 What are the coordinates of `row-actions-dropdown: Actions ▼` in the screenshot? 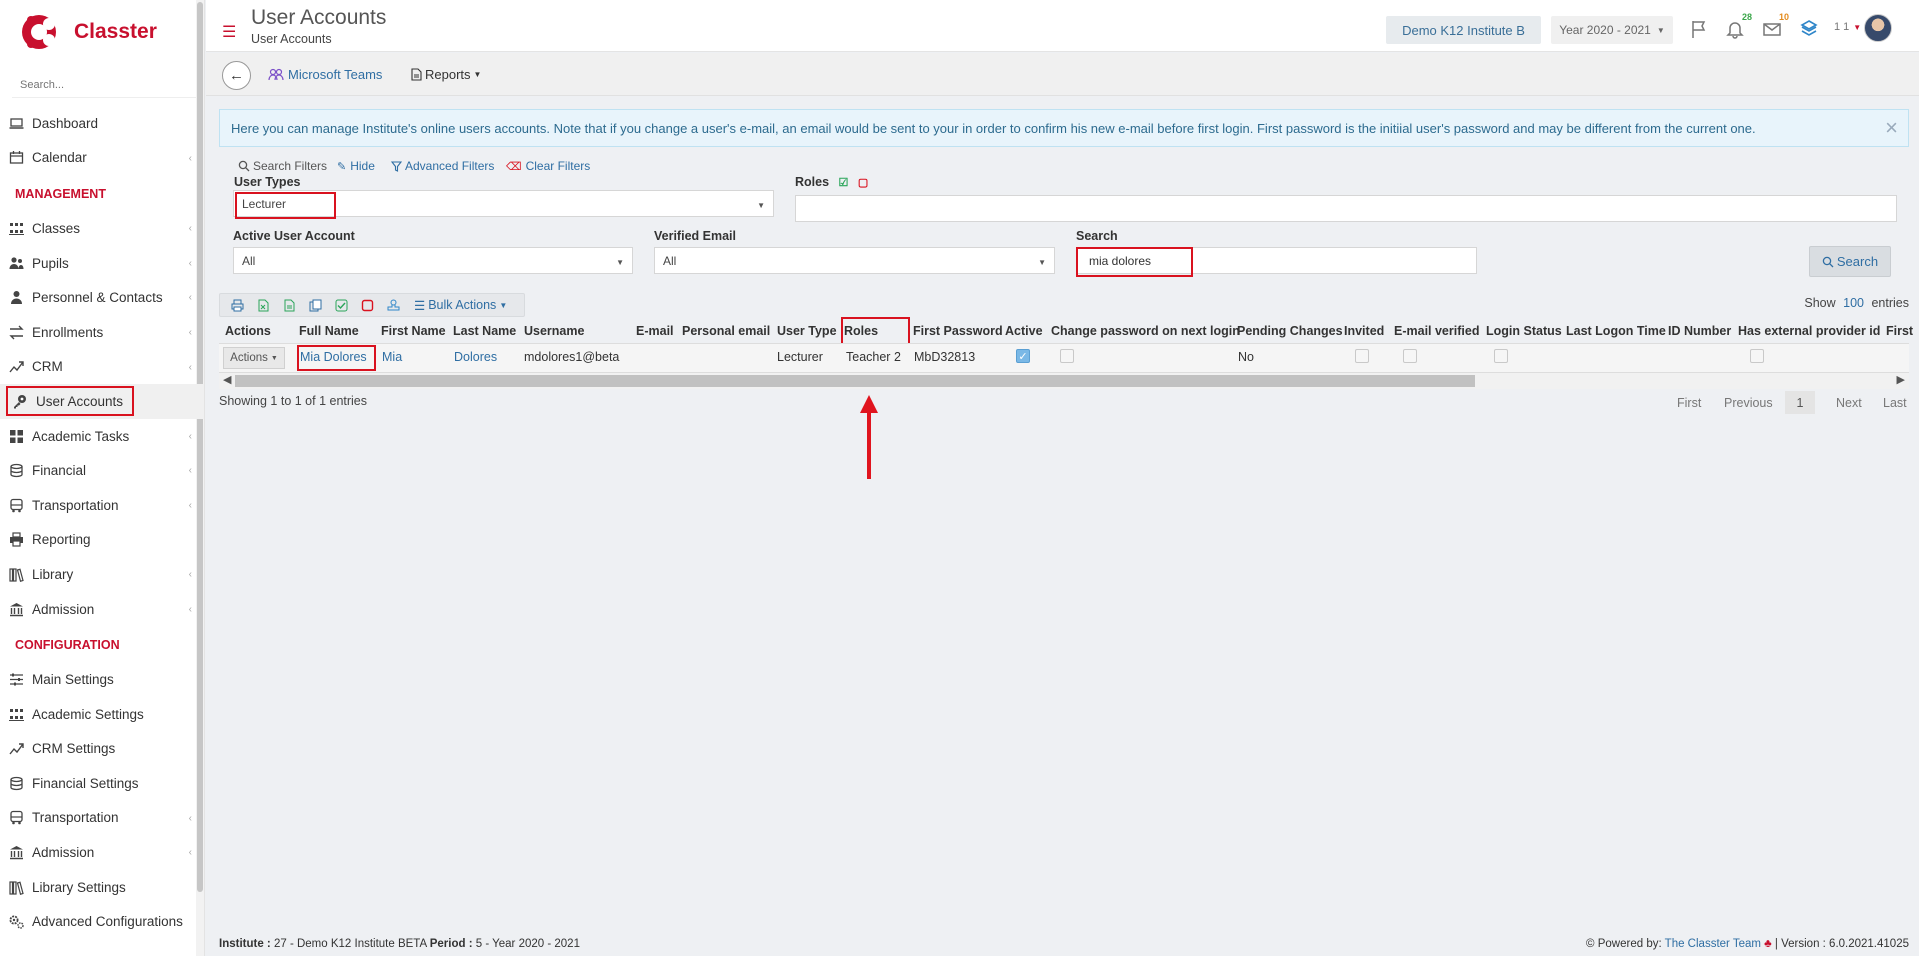 It's located at (254, 358).